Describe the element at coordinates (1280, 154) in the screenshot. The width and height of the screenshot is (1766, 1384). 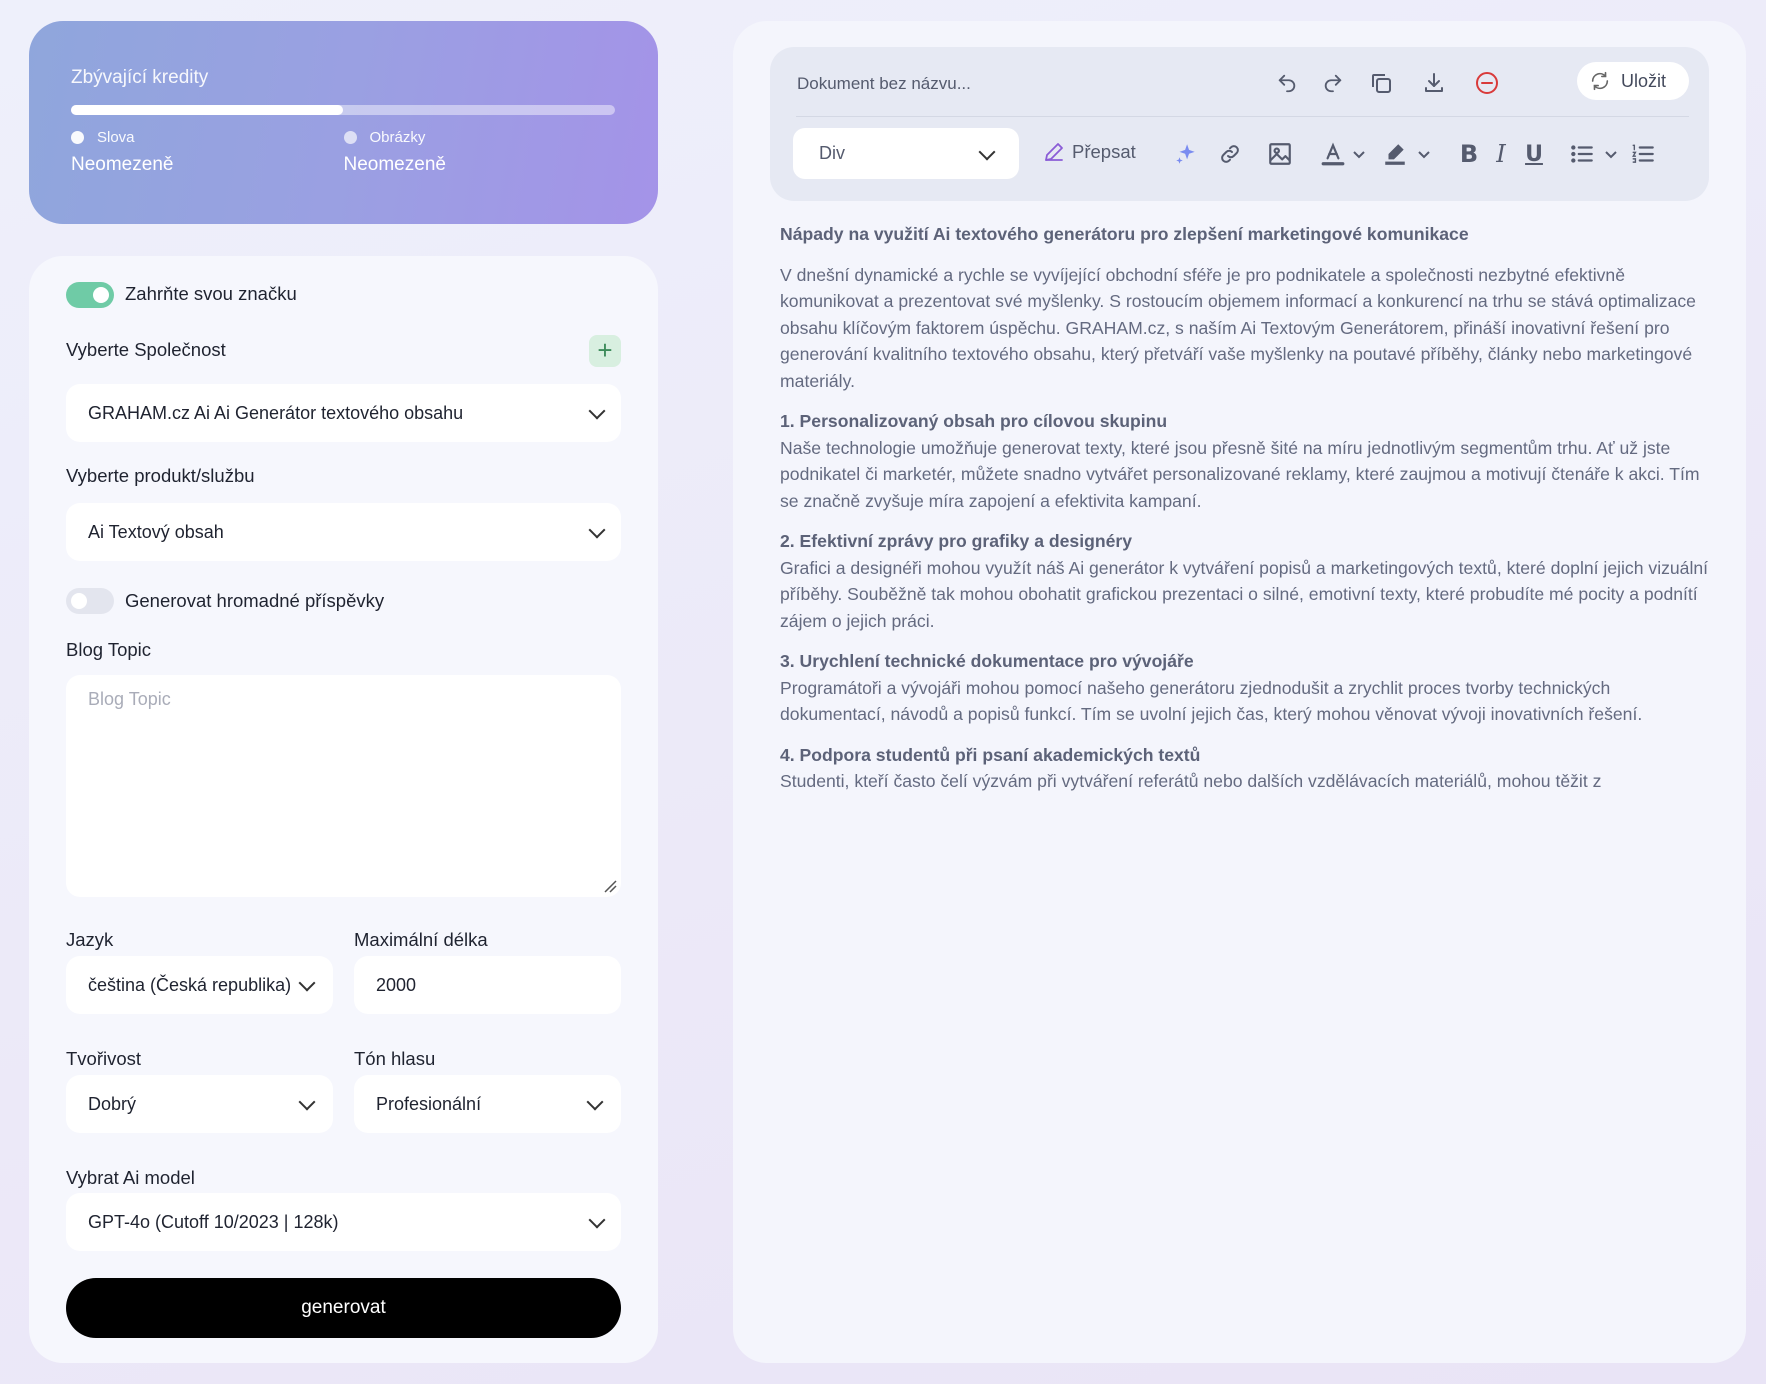
I see `image-icon` at that location.